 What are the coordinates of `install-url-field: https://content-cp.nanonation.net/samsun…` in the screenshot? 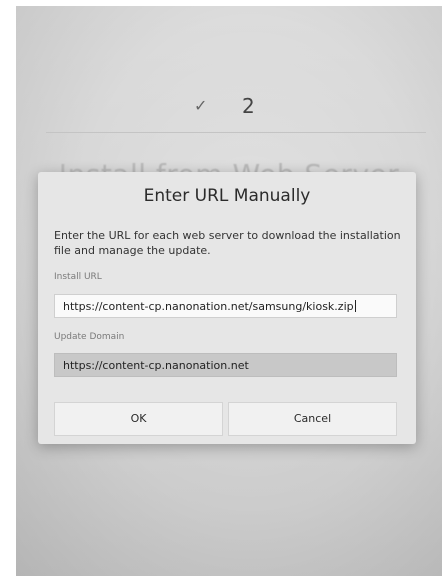 It's located at (225, 306).